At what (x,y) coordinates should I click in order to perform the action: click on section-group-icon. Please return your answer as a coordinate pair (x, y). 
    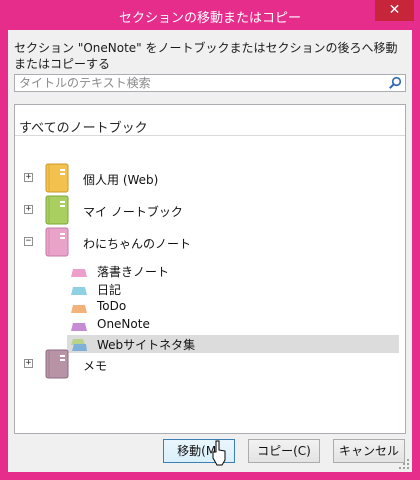
    Looking at the image, I should click on (79, 345).